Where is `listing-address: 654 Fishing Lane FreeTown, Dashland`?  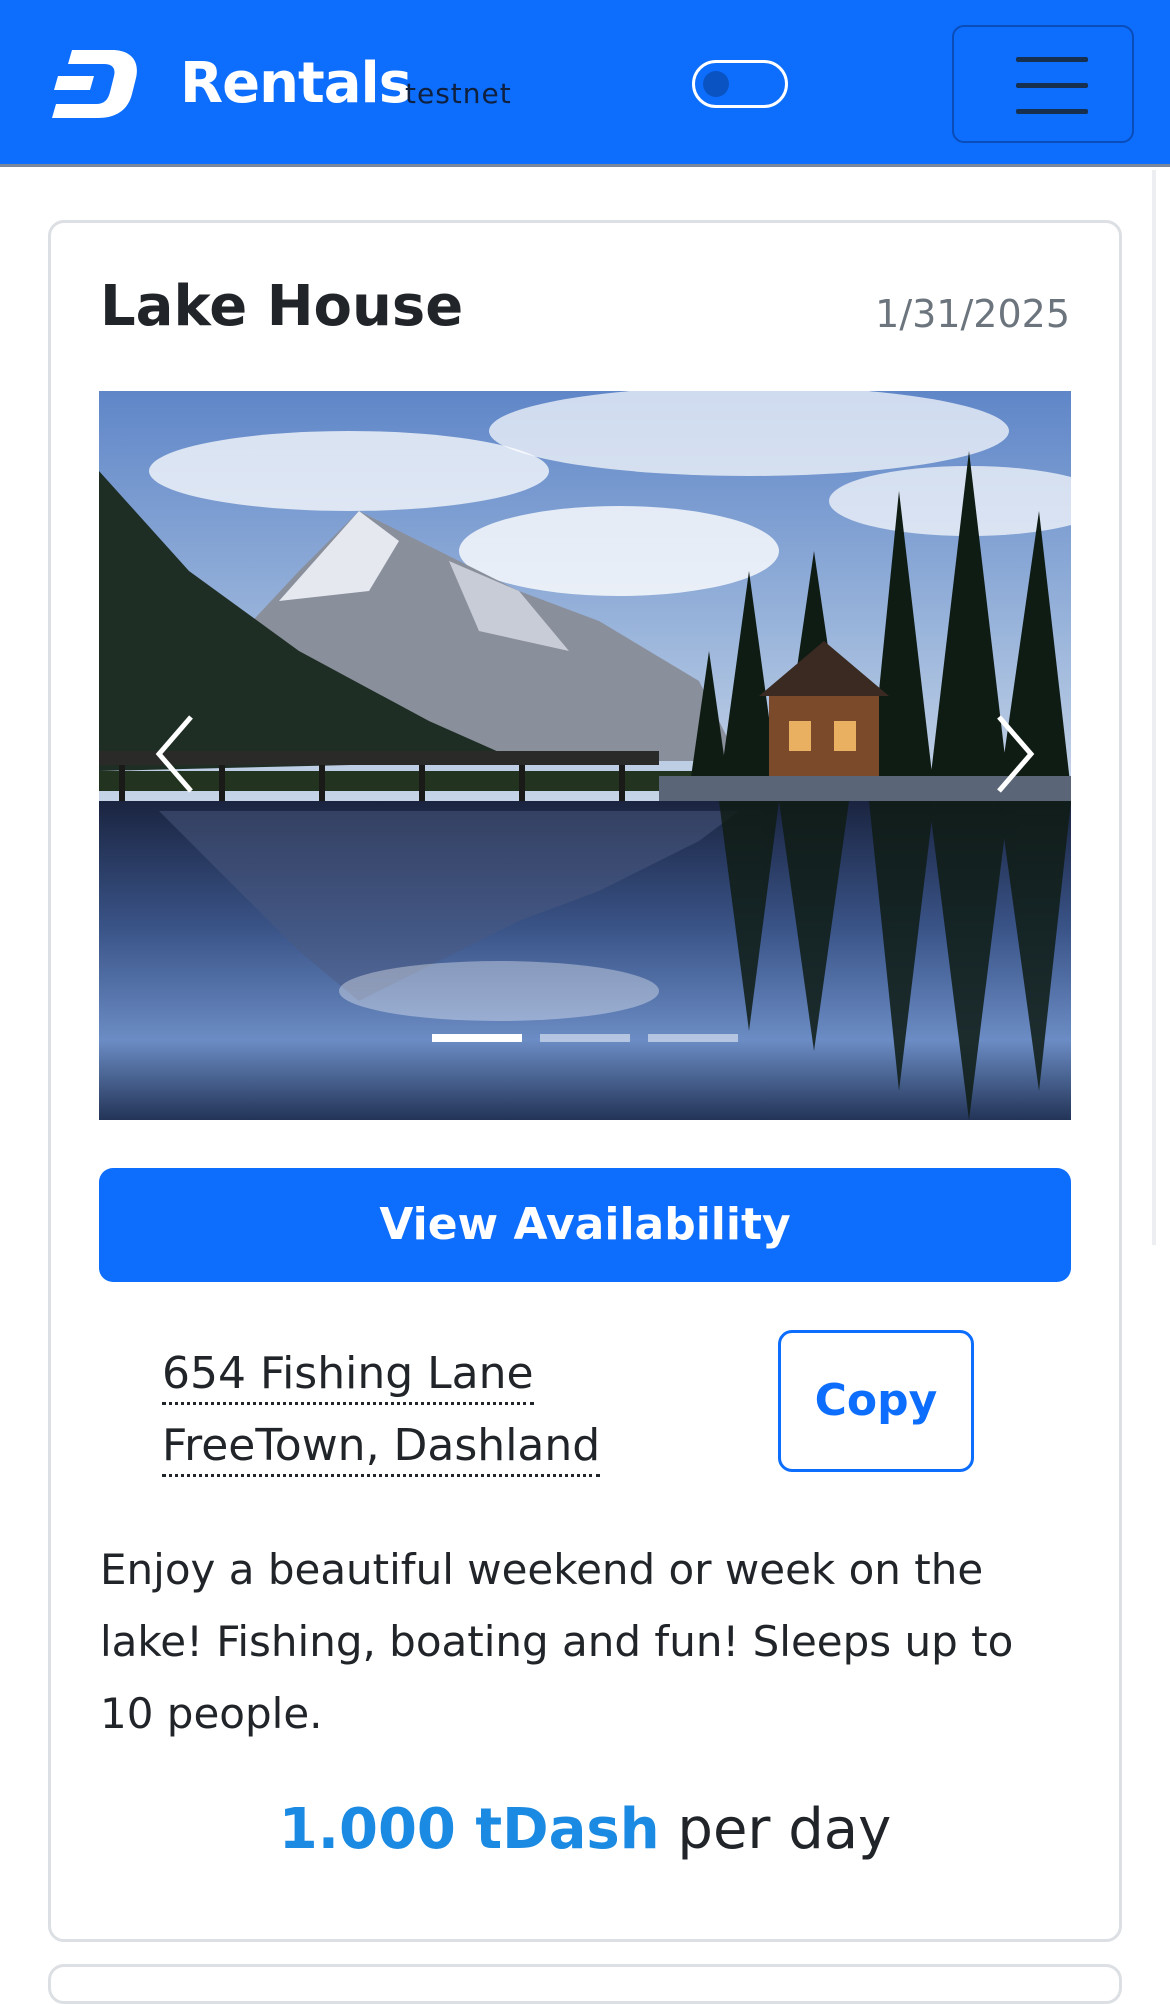
listing-address: 654 Fishing Lane FreeTown, Dashland is located at coordinates (381, 1410).